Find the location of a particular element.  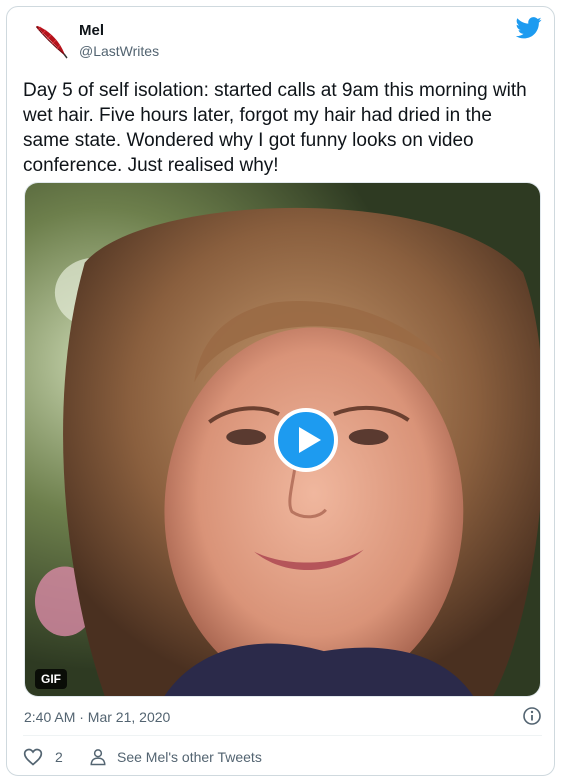

tweet-timestamp: 2:40 AM · Mar 21, 2020 is located at coordinates (97, 717).